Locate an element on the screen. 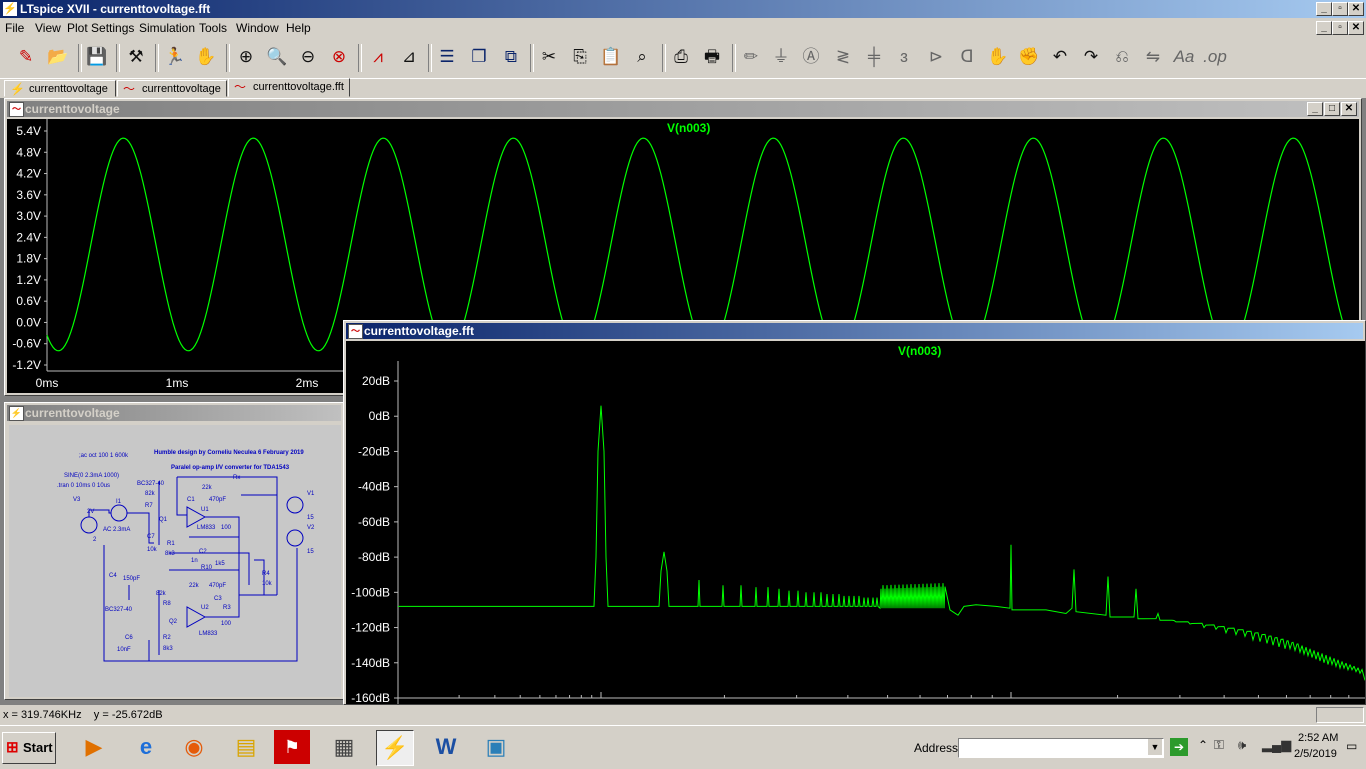 This screenshot has height=769, width=1366. tab-fft: 〜 currenttovoltage.fft is located at coordinates (289, 87).